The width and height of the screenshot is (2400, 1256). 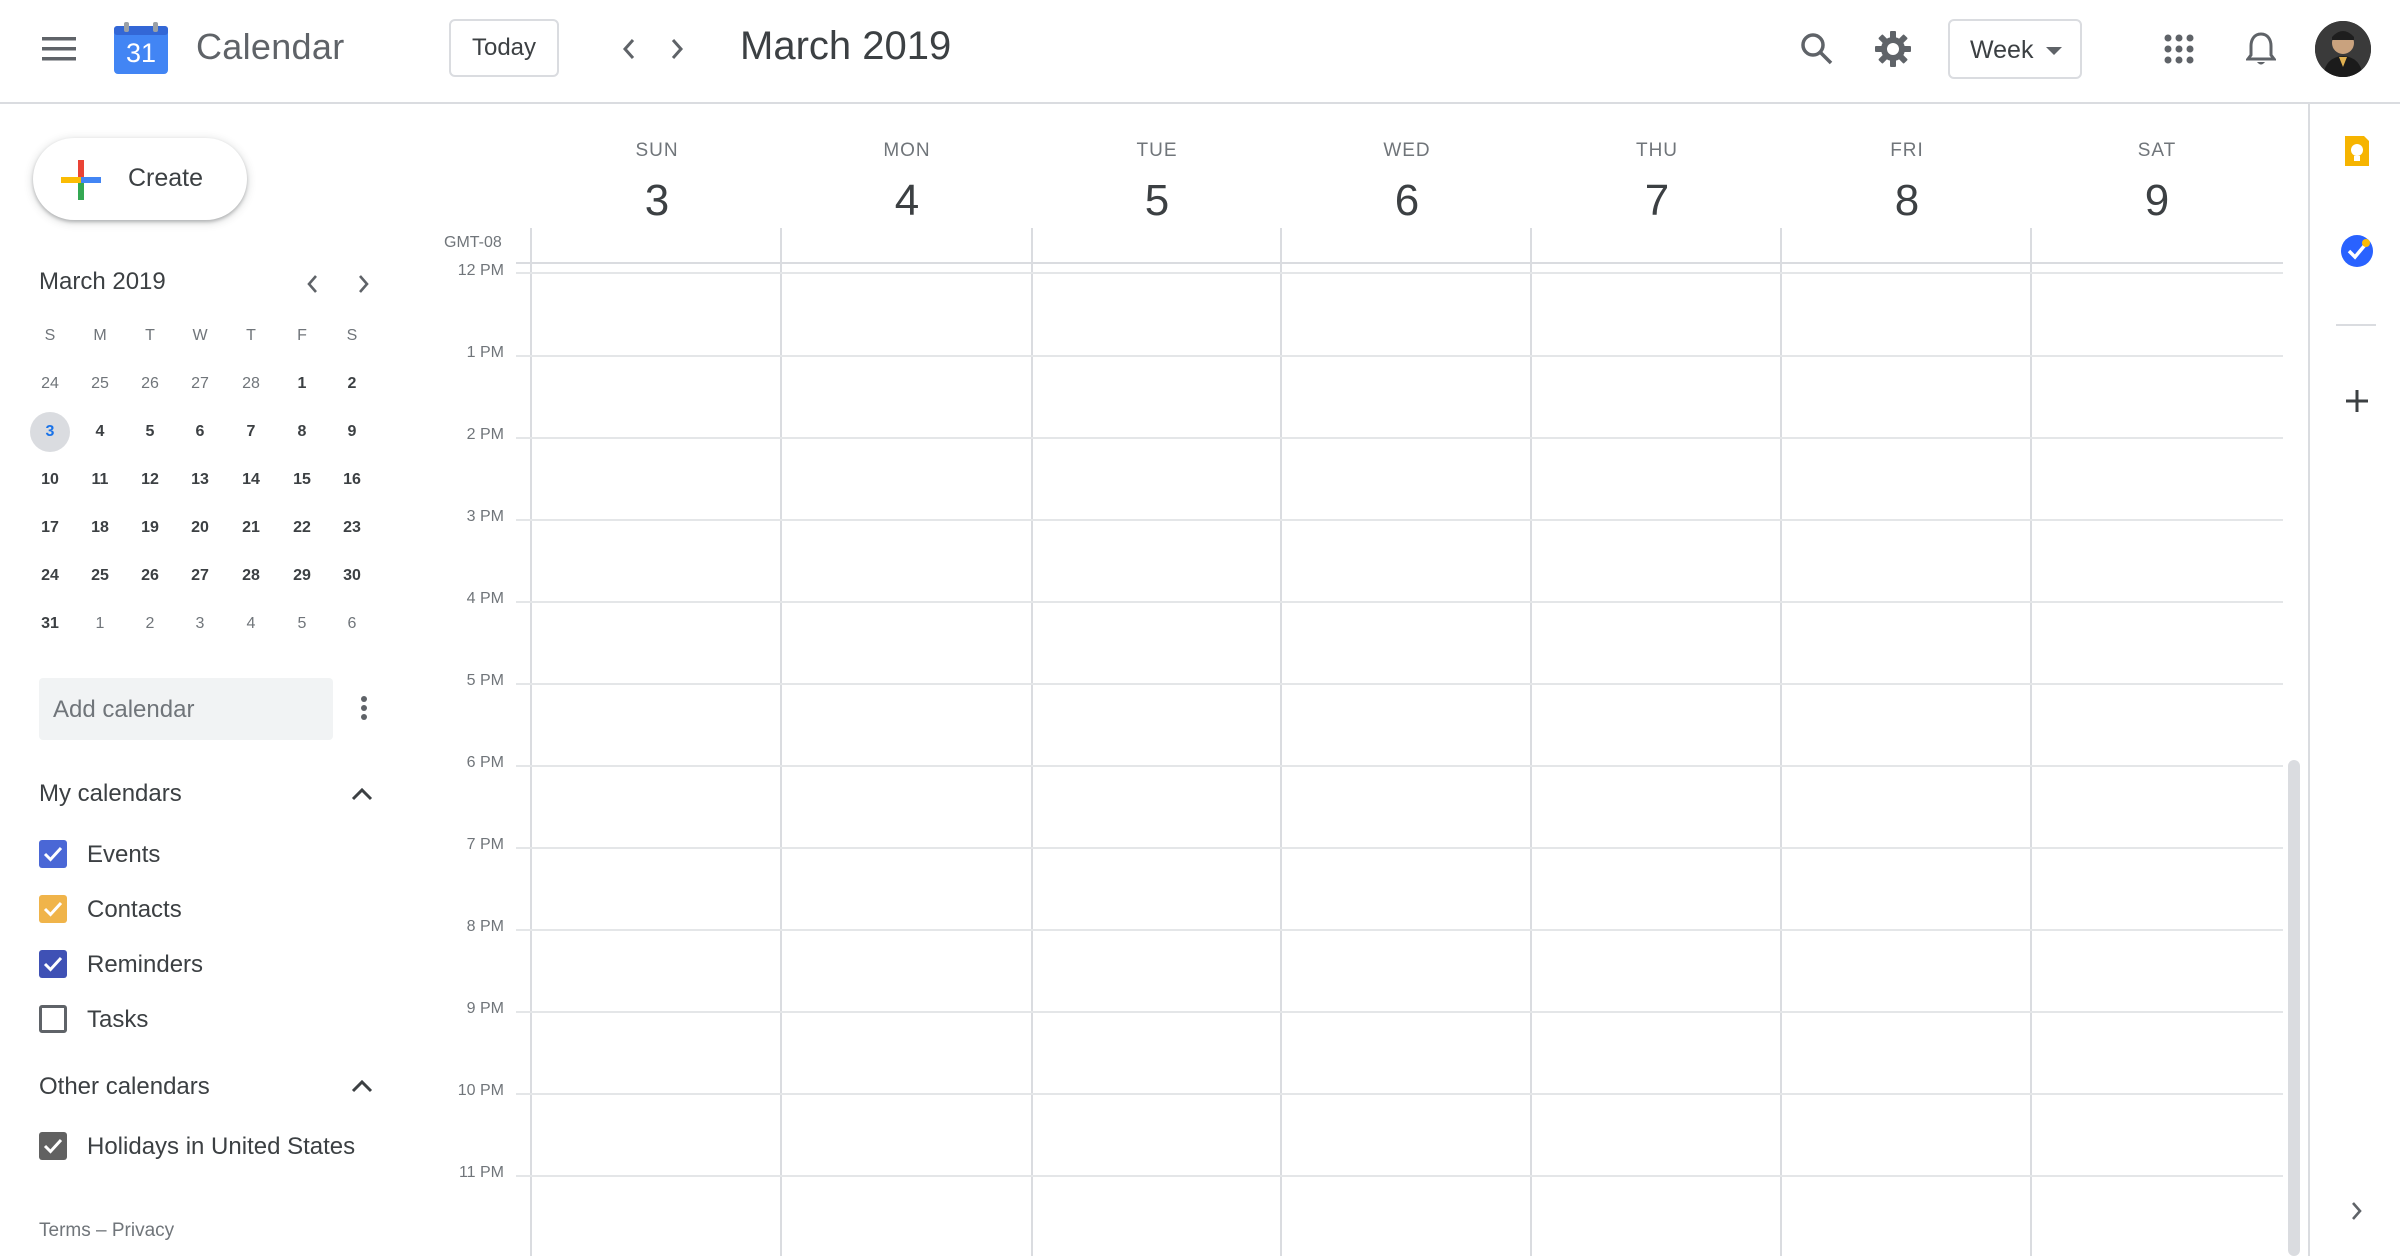 I want to click on top-app-bar: 31 Calendar Today March 2019 Week, so click(x=1200, y=52).